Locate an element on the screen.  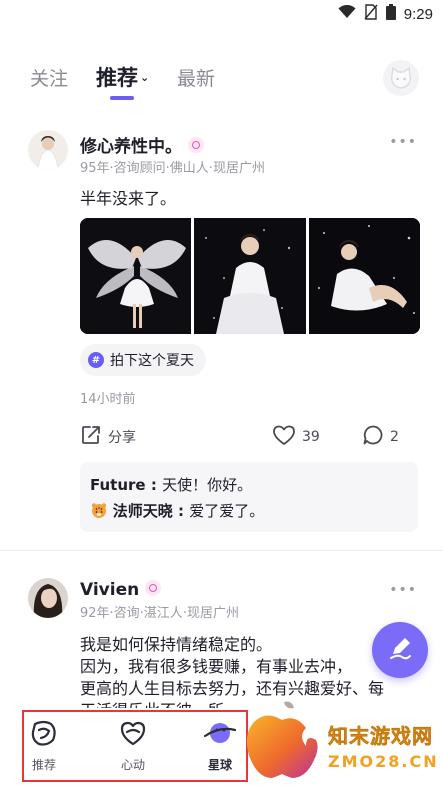
tab-follow: 关注 is located at coordinates (49, 77).